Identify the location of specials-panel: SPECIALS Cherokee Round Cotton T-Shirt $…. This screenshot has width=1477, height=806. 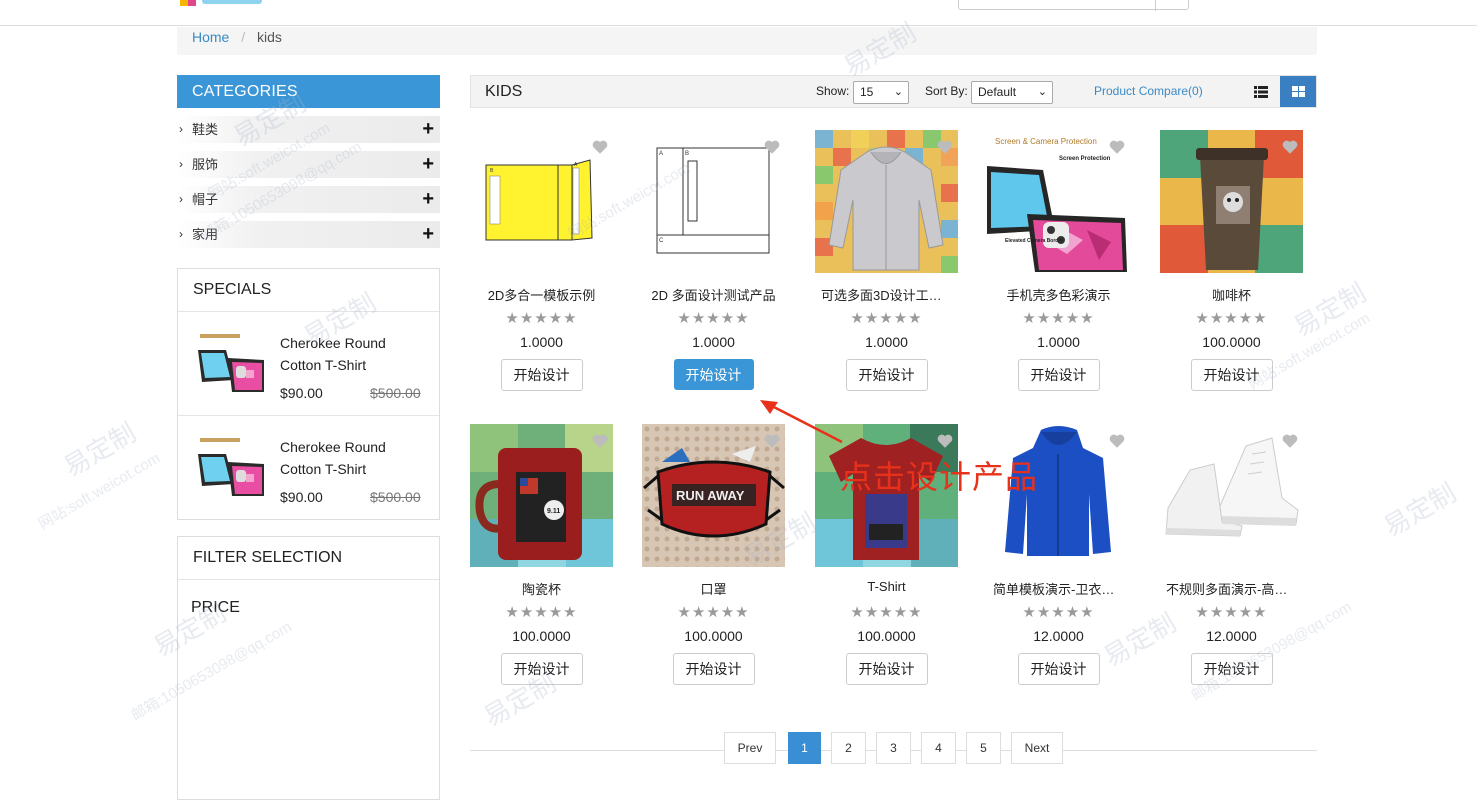
(308, 394).